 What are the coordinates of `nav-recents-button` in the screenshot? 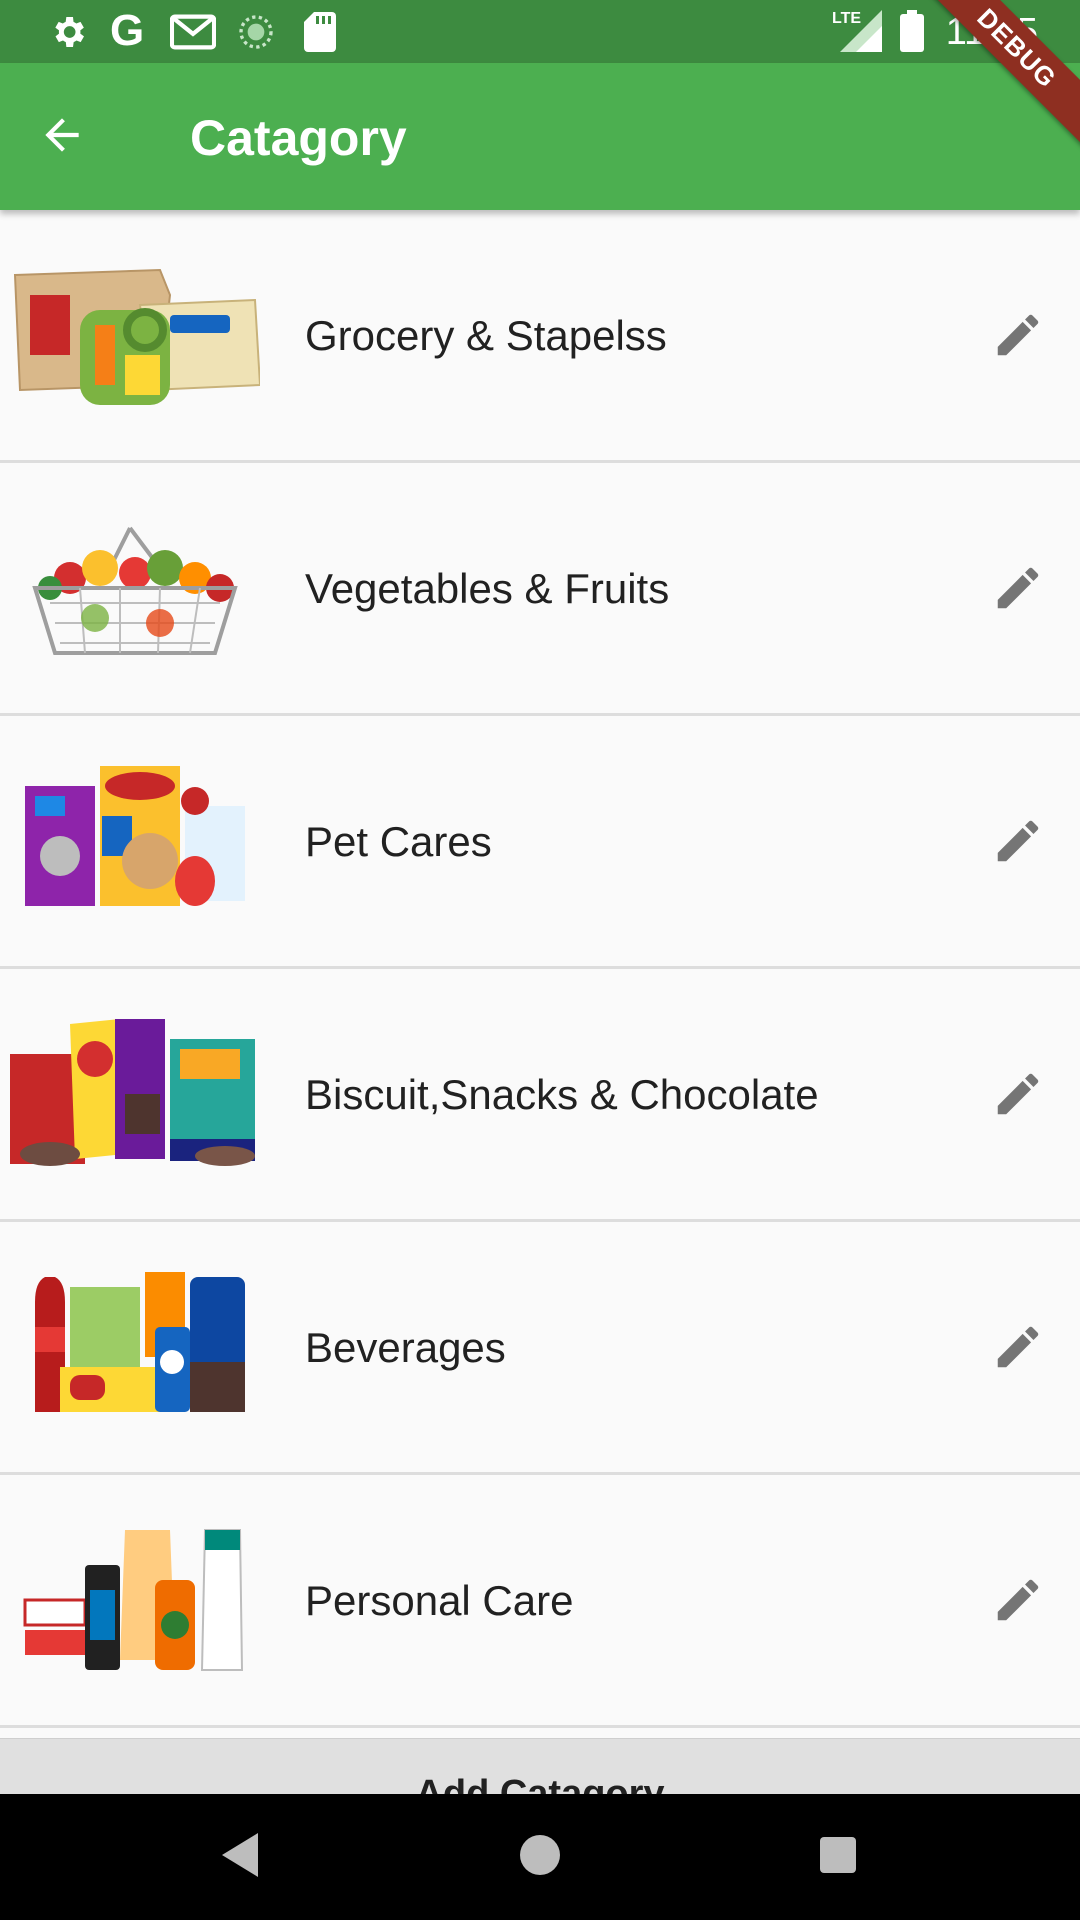 It's located at (838, 1857).